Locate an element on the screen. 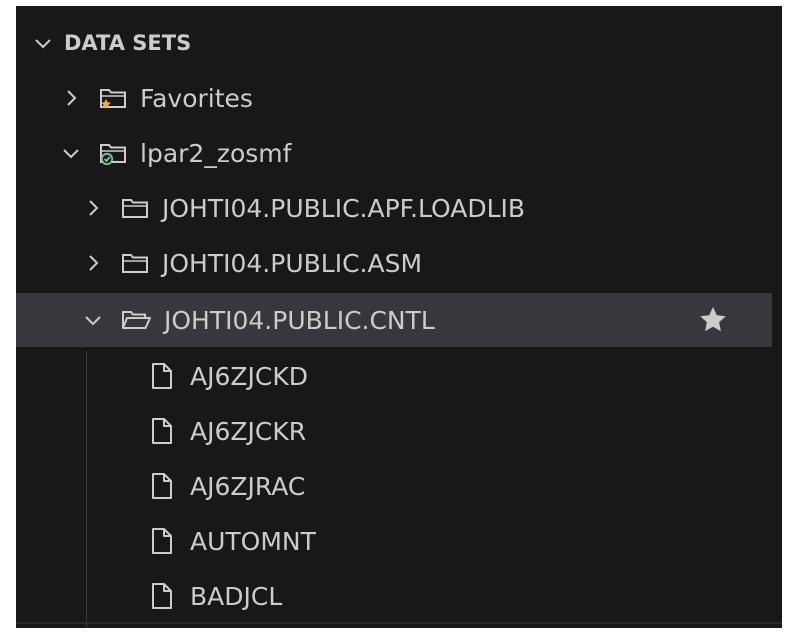 The image size is (786, 636). panel-divider is located at coordinates (399, 623).